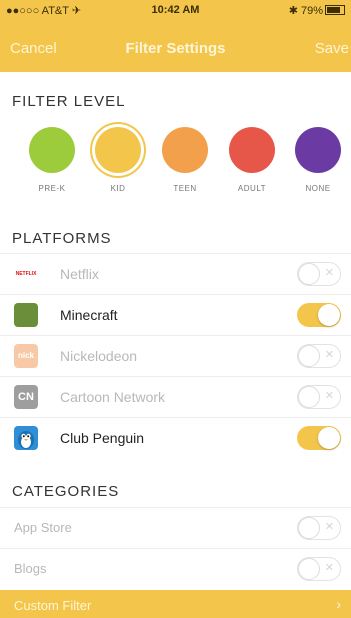  What do you see at coordinates (52, 188) in the screenshot?
I see `level-label: PRE-K` at bounding box center [52, 188].